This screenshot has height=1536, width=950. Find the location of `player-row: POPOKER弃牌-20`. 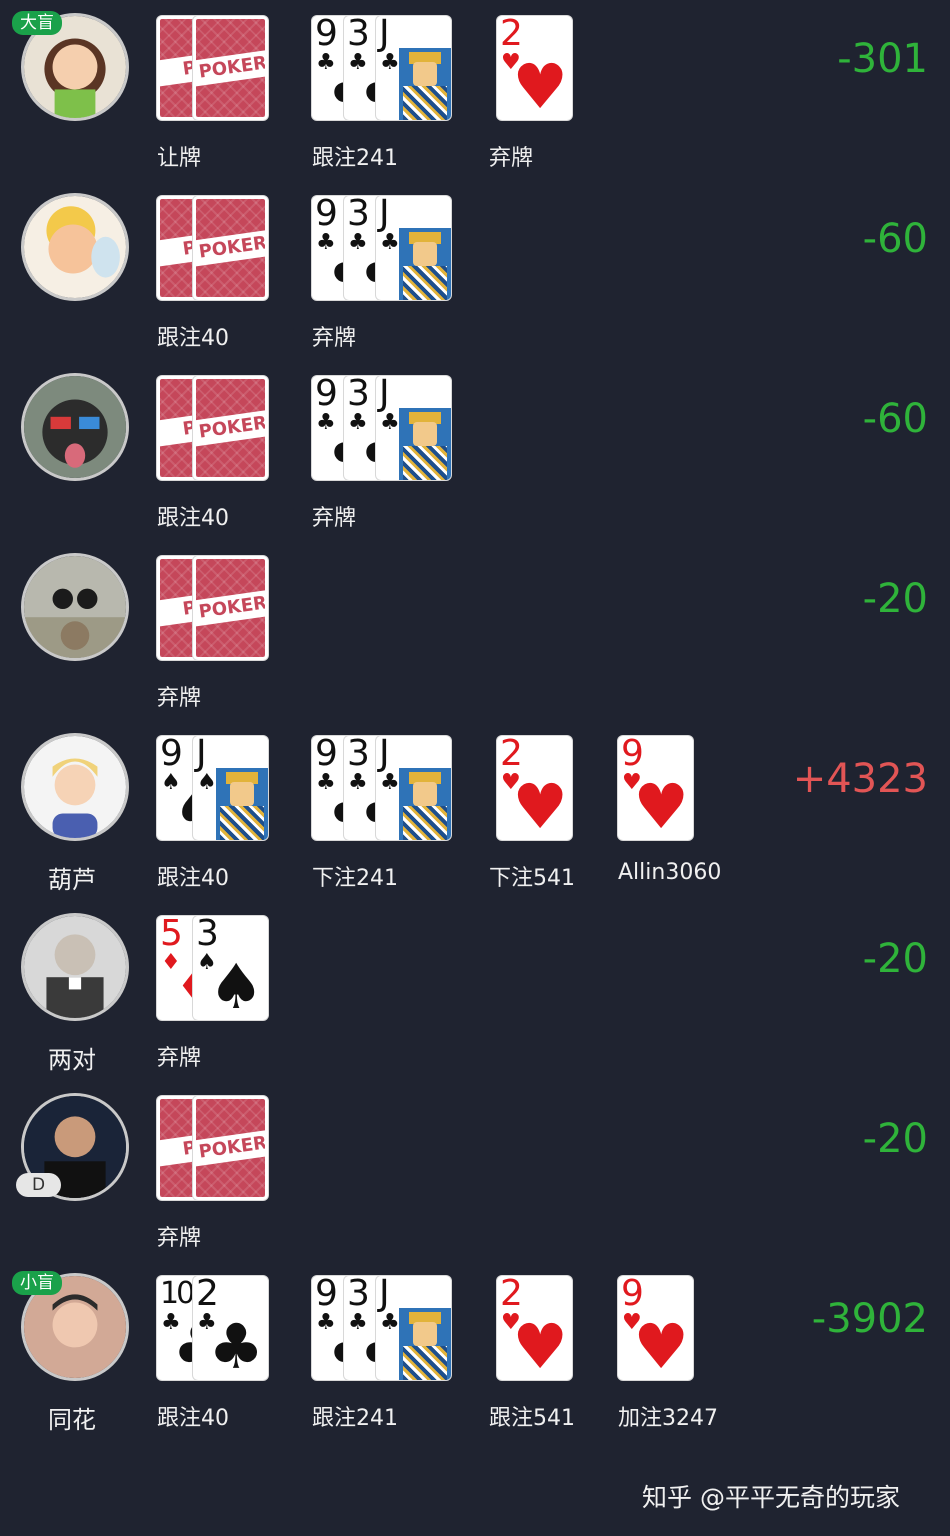

player-row: POPOKER弃牌-20 is located at coordinates (475, 630).